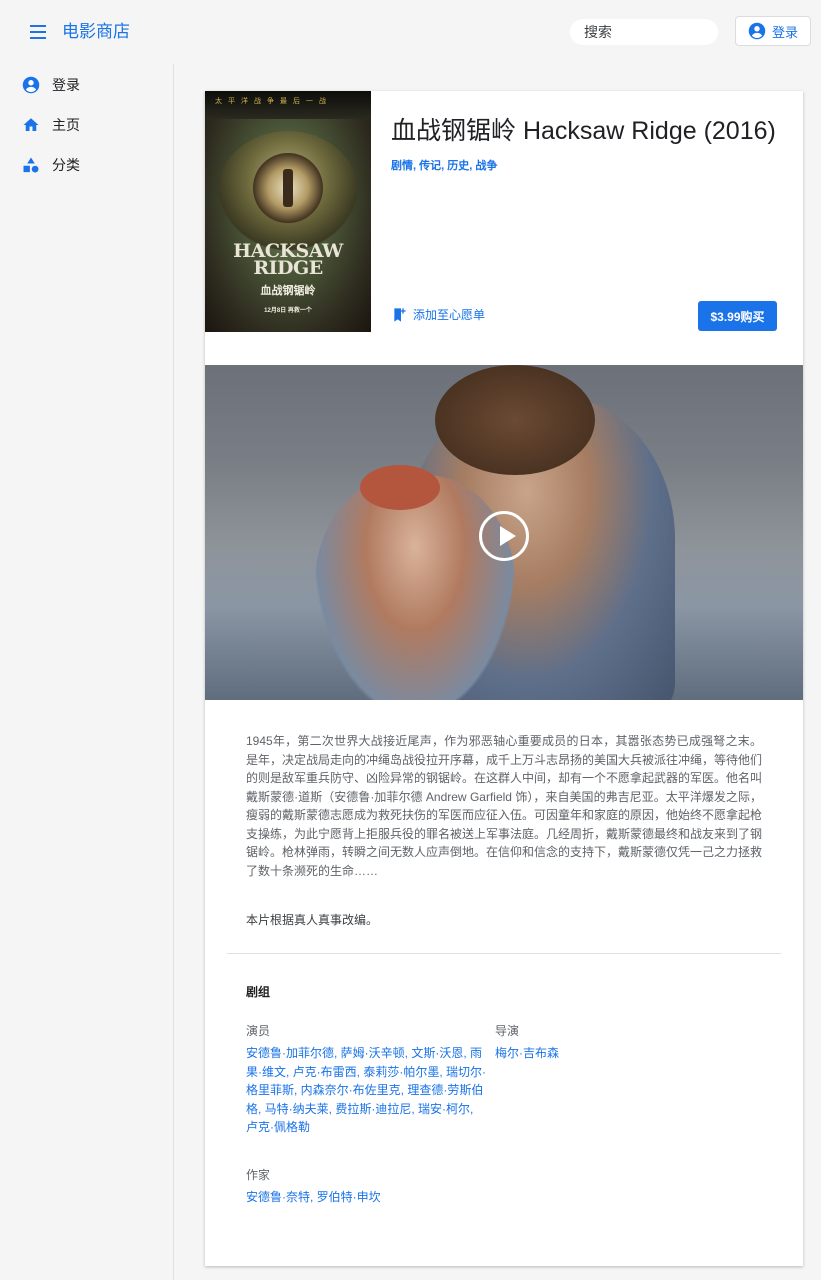 This screenshot has height=1280, width=821. I want to click on login-button: 登录, so click(773, 31).